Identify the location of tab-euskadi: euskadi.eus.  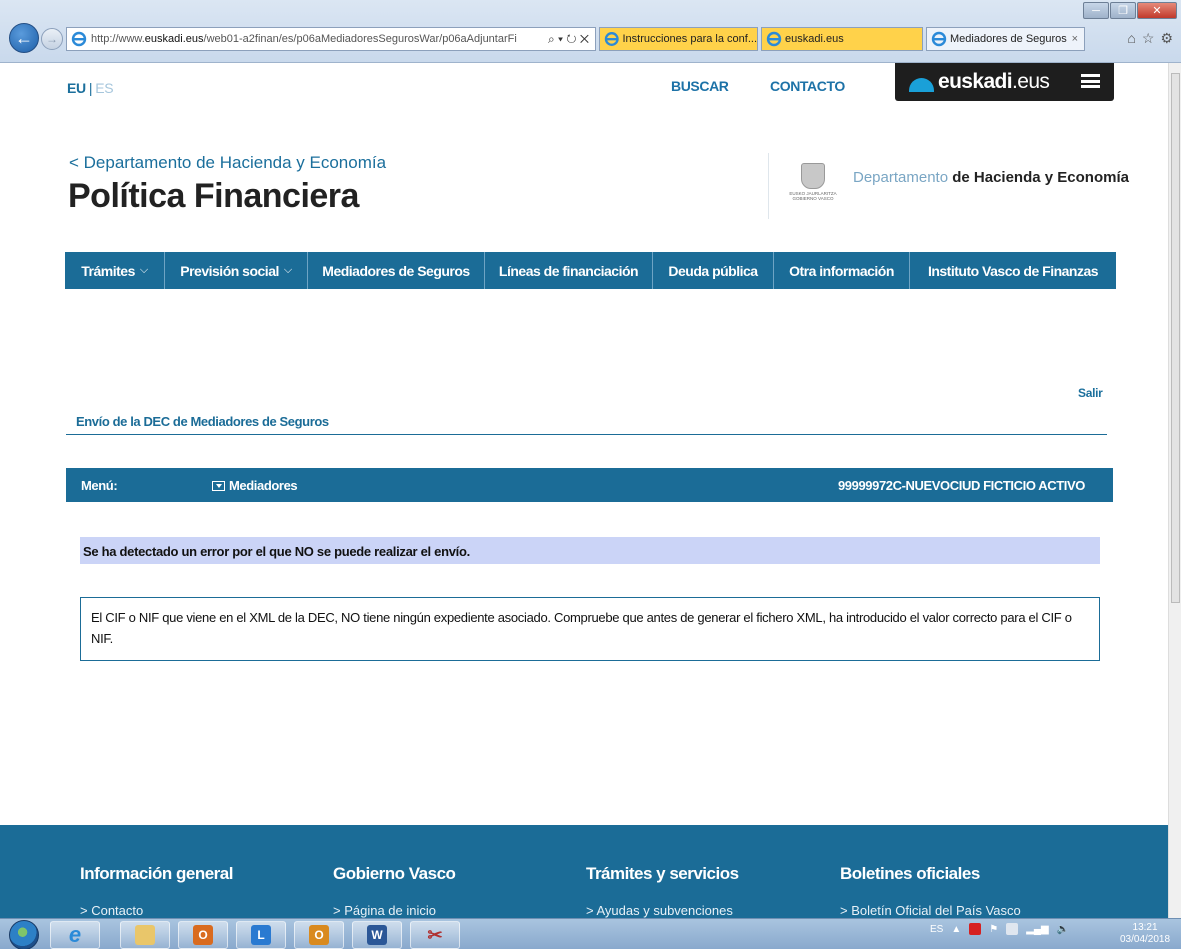
(842, 39).